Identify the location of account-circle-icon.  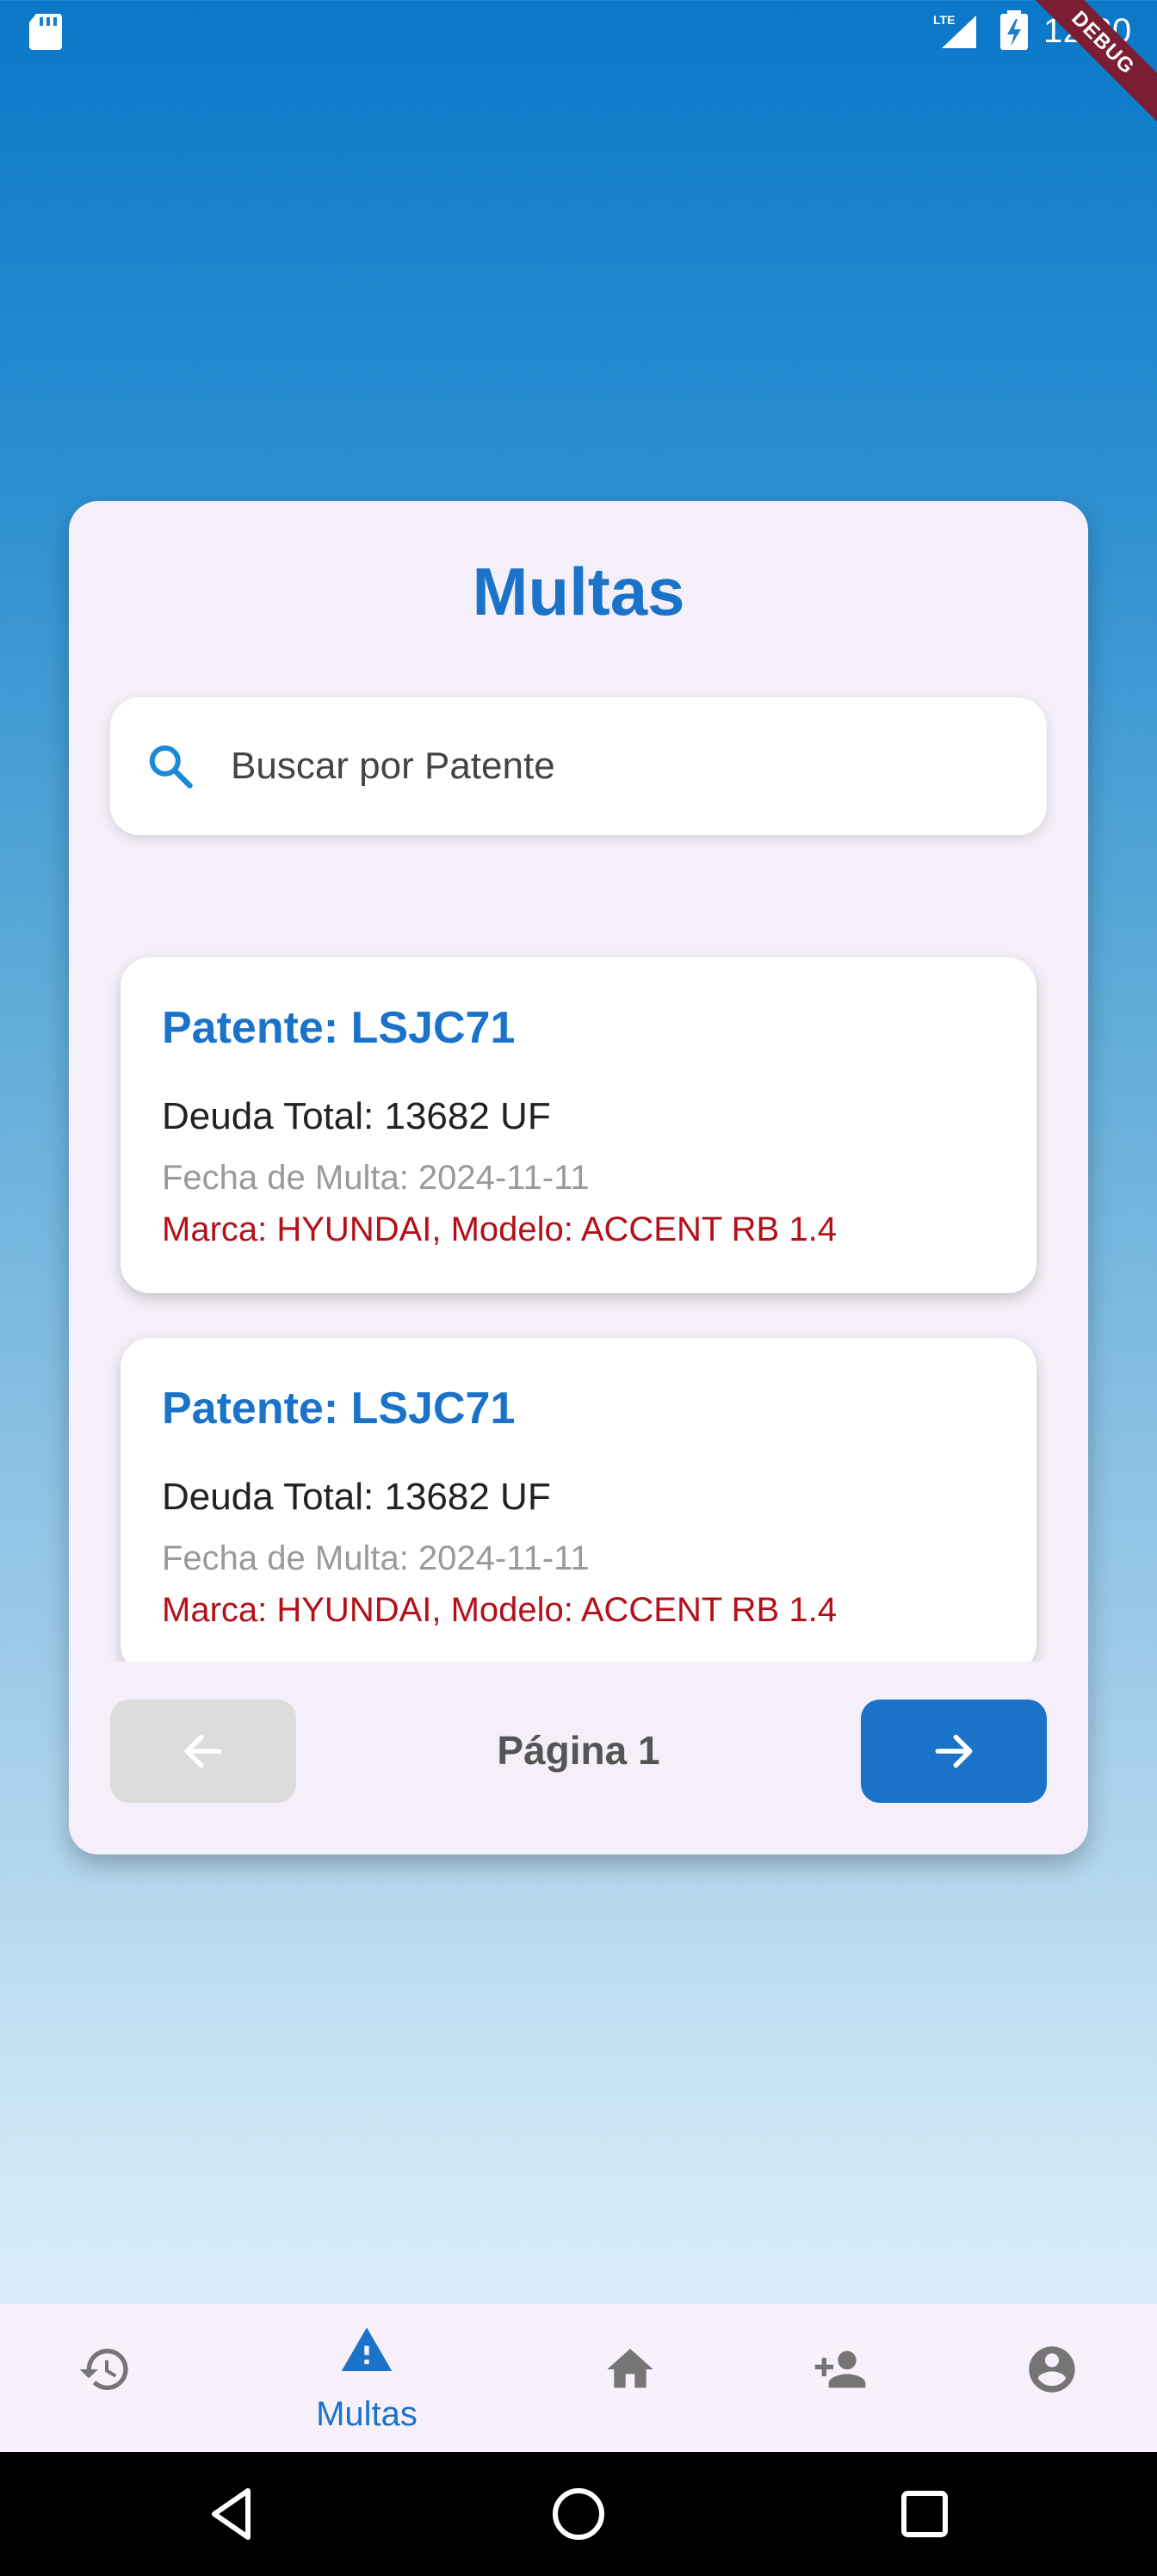
(1052, 2369).